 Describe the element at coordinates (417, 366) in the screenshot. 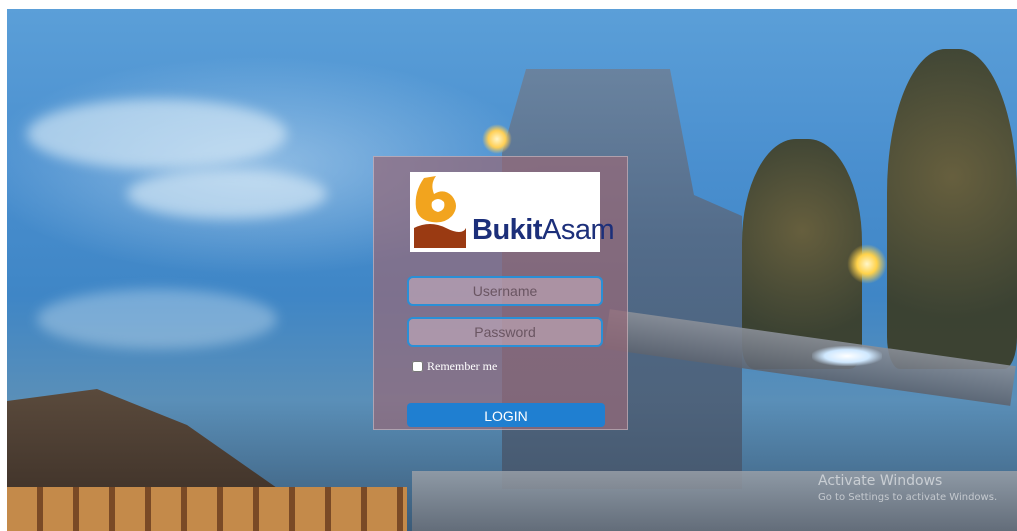

I see `remember-me-checkbox` at that location.